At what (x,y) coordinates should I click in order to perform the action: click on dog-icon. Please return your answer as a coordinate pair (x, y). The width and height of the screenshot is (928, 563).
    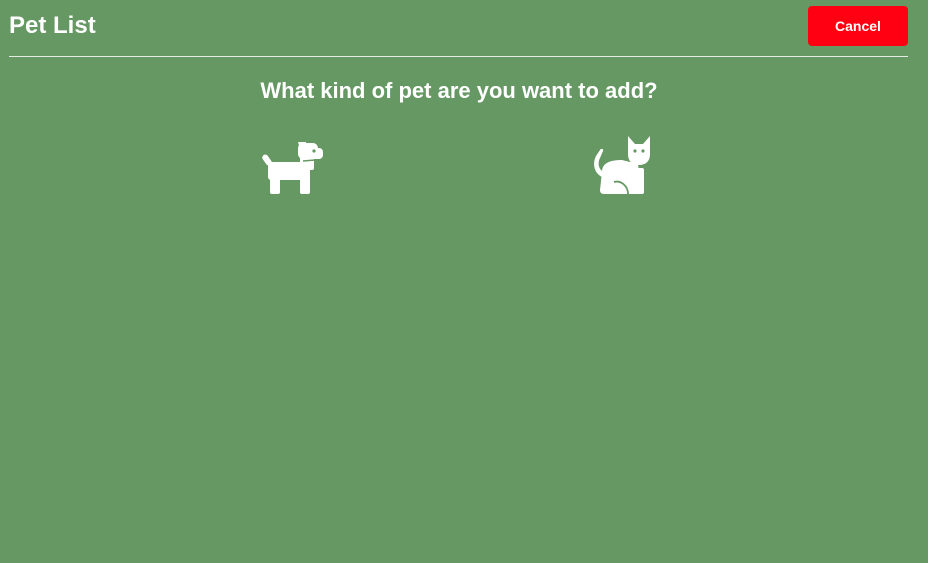
    Looking at the image, I should click on (292, 168).